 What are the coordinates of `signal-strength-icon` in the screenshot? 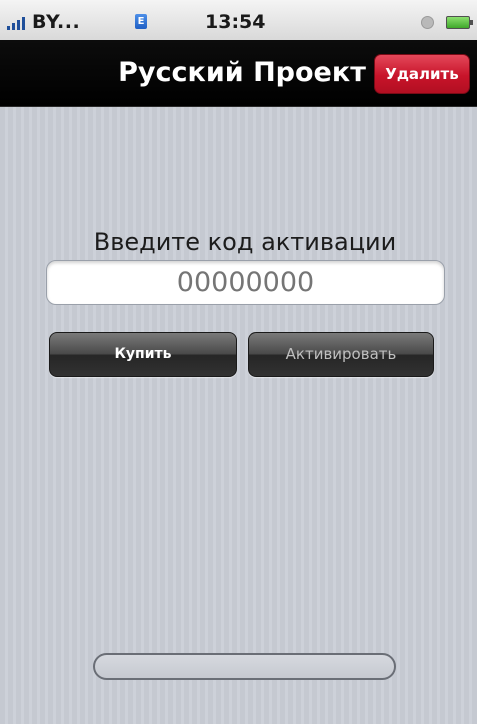 It's located at (18, 23).